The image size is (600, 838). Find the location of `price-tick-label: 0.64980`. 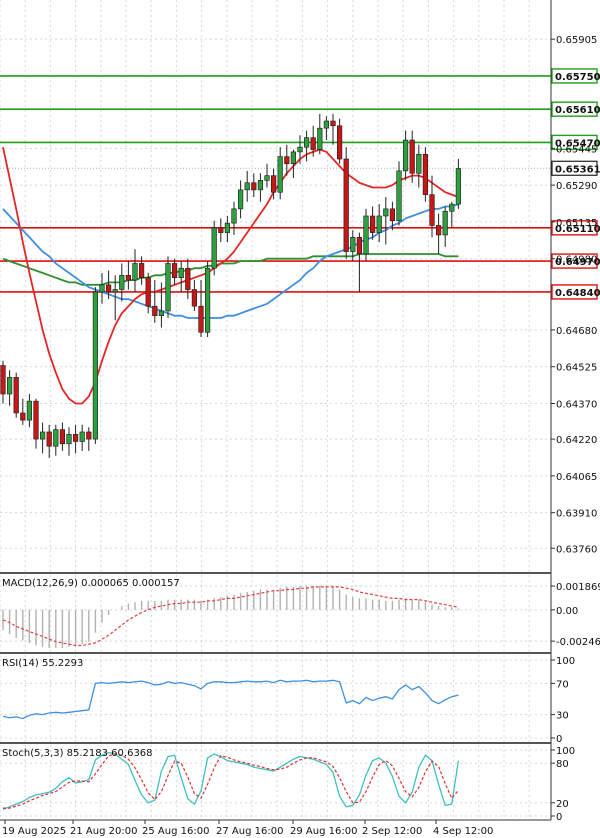

price-tick-label: 0.64980 is located at coordinates (576, 260).